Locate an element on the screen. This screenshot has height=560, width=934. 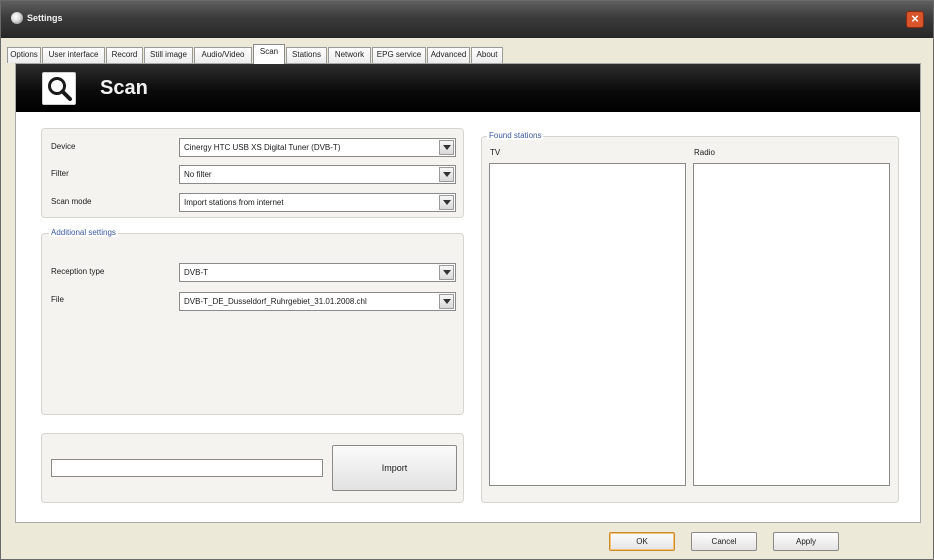
radio-label: Radio is located at coordinates (704, 152).